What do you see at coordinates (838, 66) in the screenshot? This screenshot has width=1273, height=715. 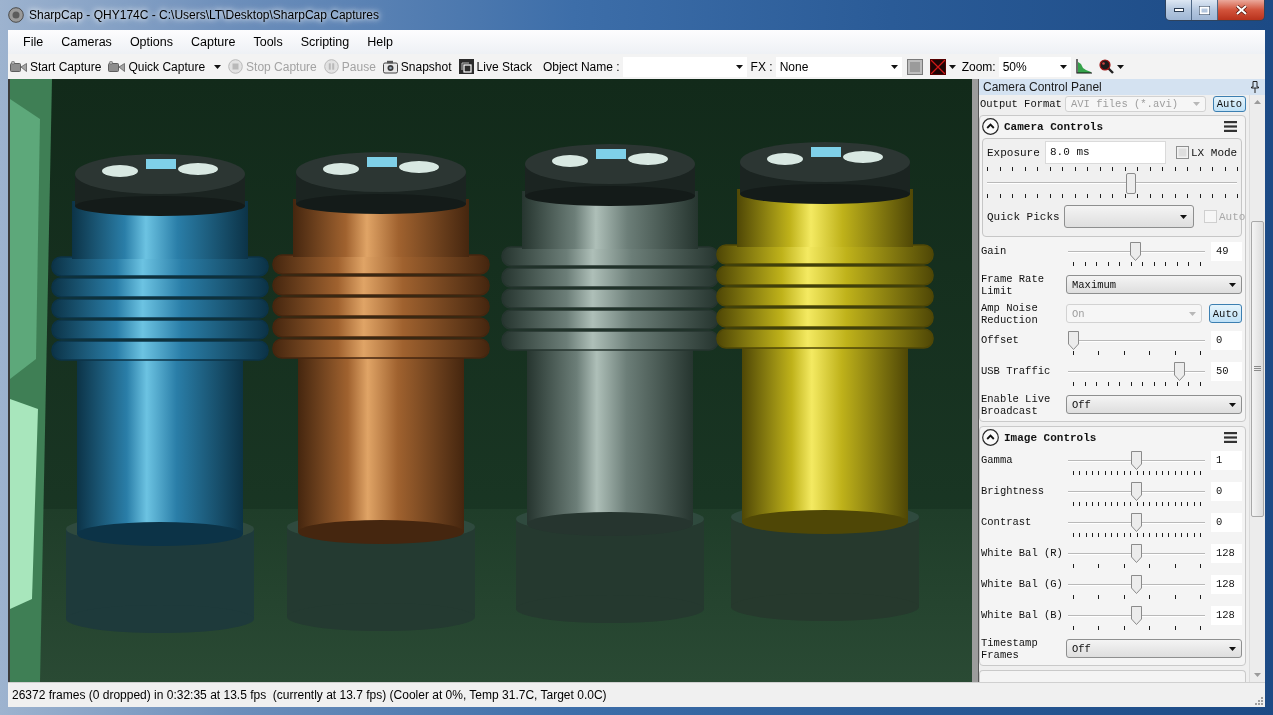 I see `fx-dropdown: None` at bounding box center [838, 66].